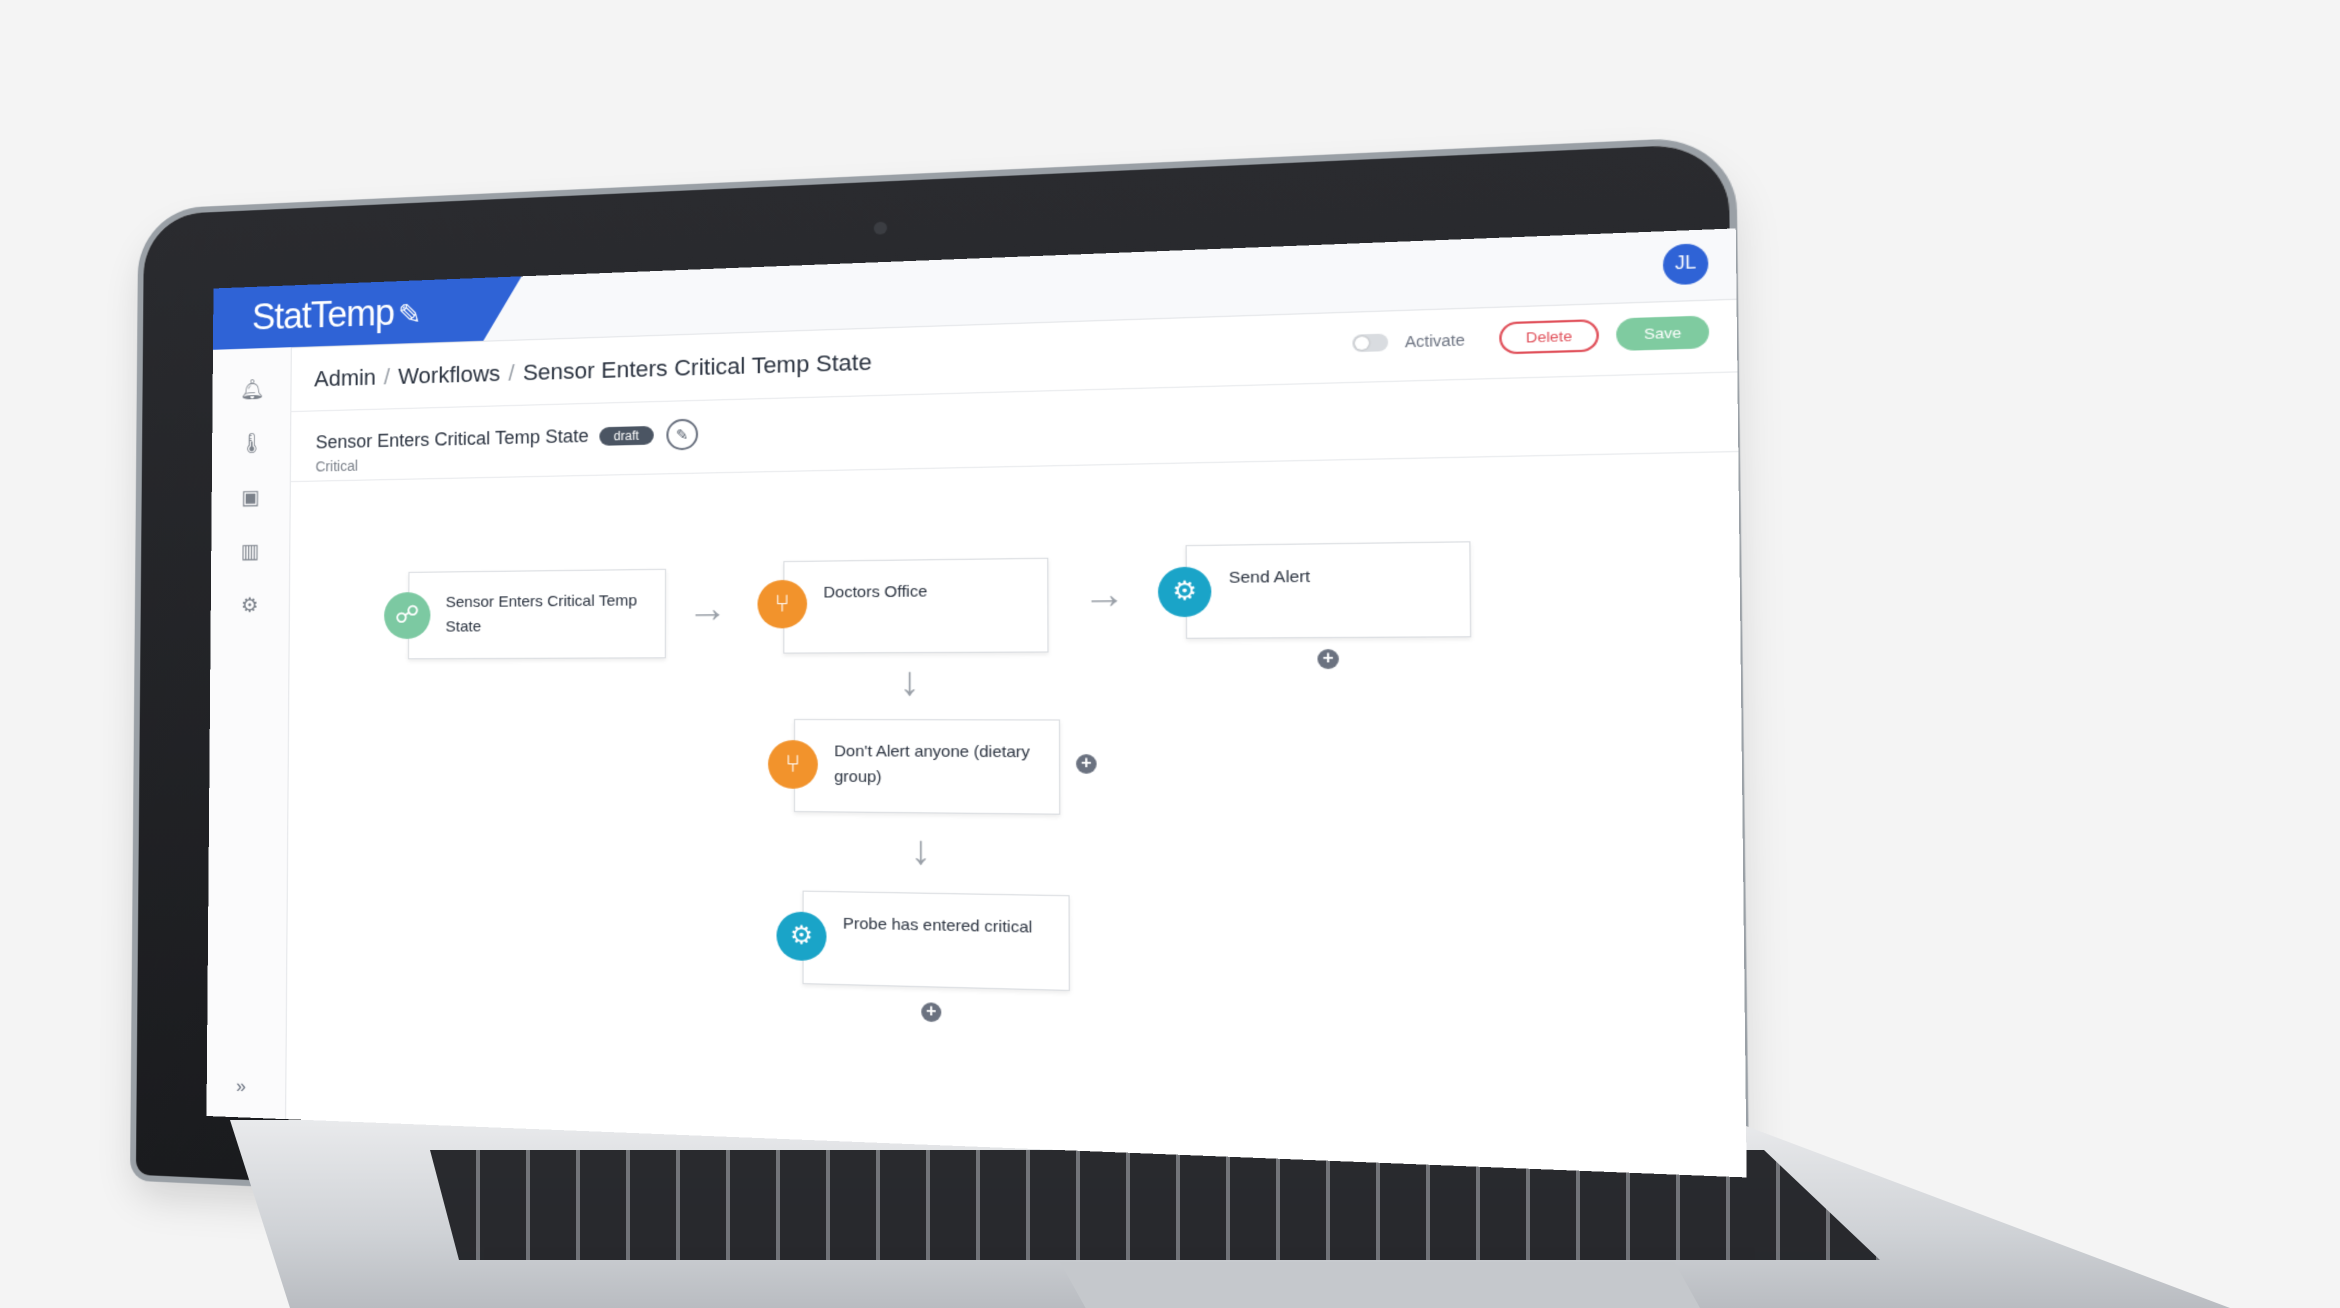  What do you see at coordinates (409, 314) in the screenshot?
I see `thermometer-logo-icon: ✎` at bounding box center [409, 314].